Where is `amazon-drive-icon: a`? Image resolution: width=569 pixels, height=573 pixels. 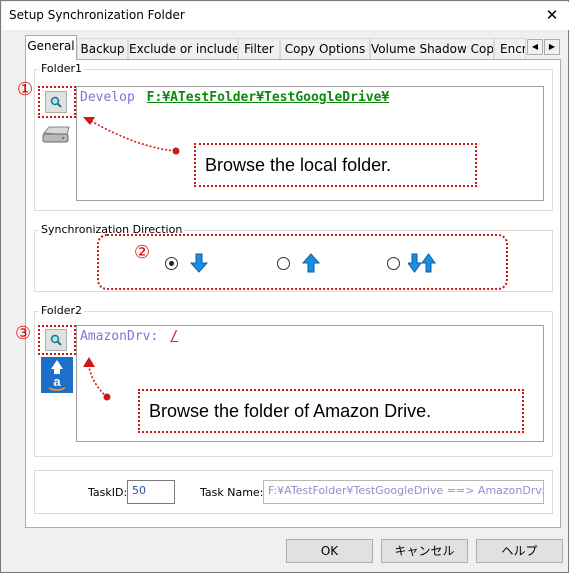
amazon-drive-icon: a is located at coordinates (57, 375).